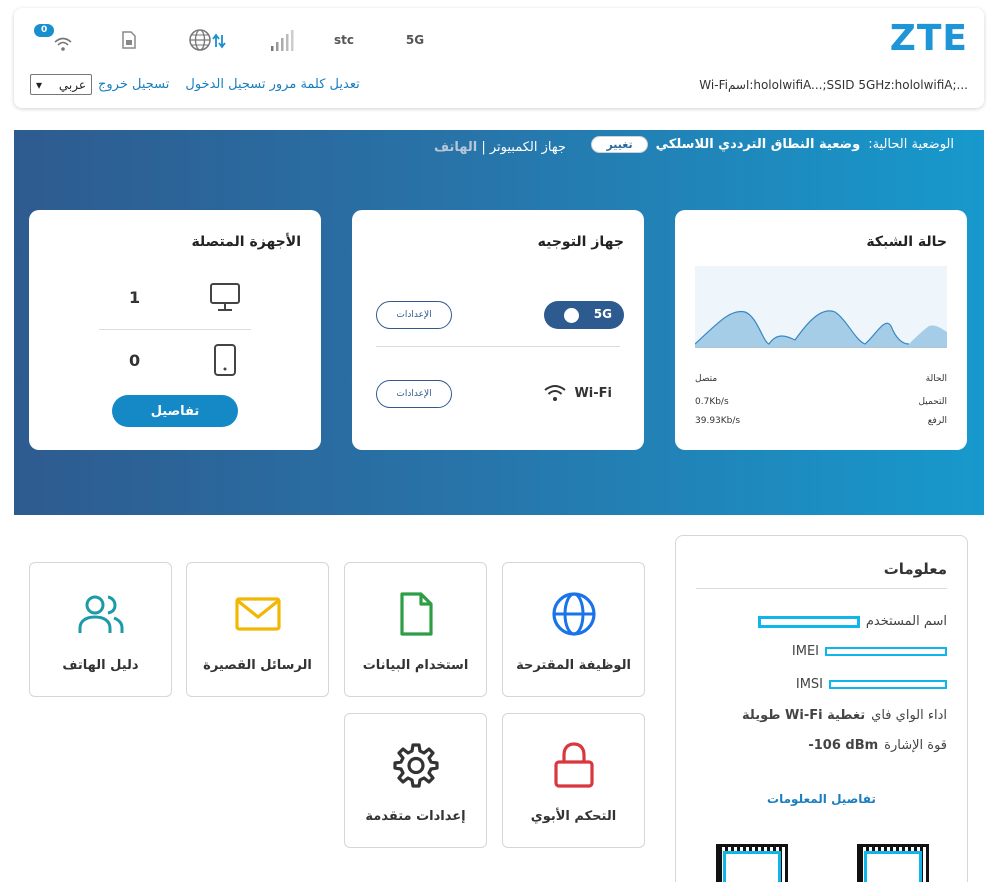  I want to click on device-view-switch: جهاز الكمبيوتر | الهاتف, so click(500, 147).